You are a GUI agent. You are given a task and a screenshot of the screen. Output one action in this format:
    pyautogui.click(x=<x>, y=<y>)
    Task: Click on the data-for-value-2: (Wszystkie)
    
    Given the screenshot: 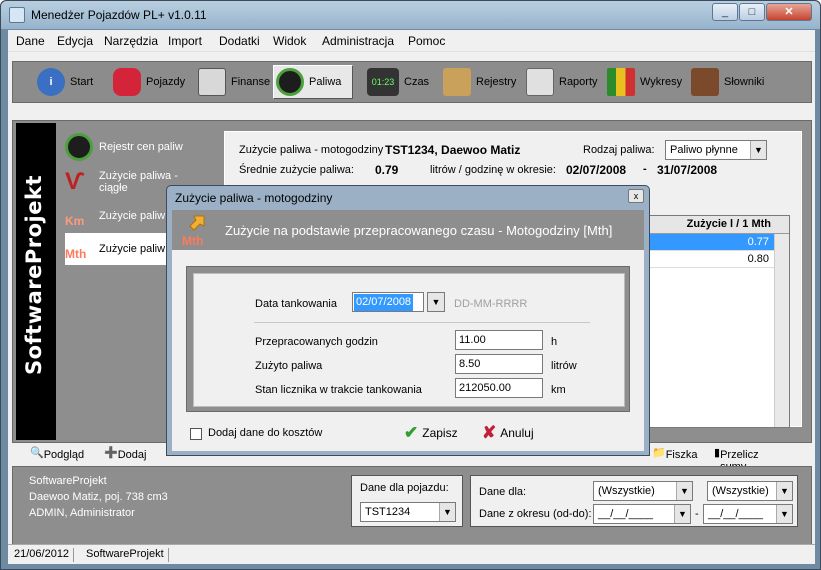 What is the action you would take?
    pyautogui.click(x=740, y=491)
    